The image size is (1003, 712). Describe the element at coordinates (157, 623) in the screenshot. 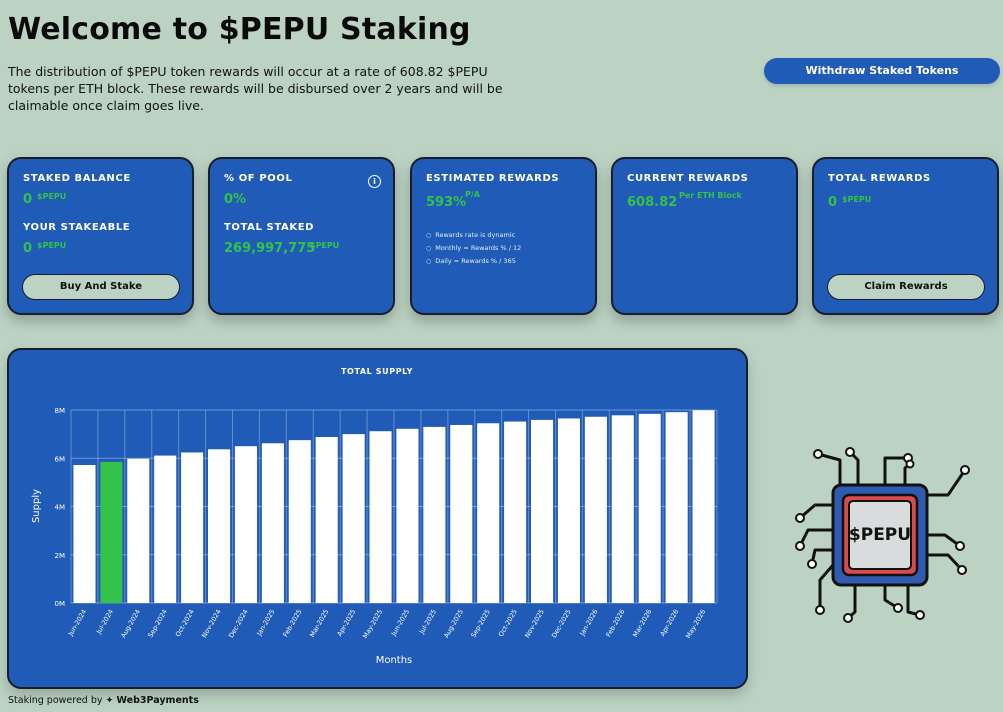

I see `x-tick-label: Sep-2024` at that location.